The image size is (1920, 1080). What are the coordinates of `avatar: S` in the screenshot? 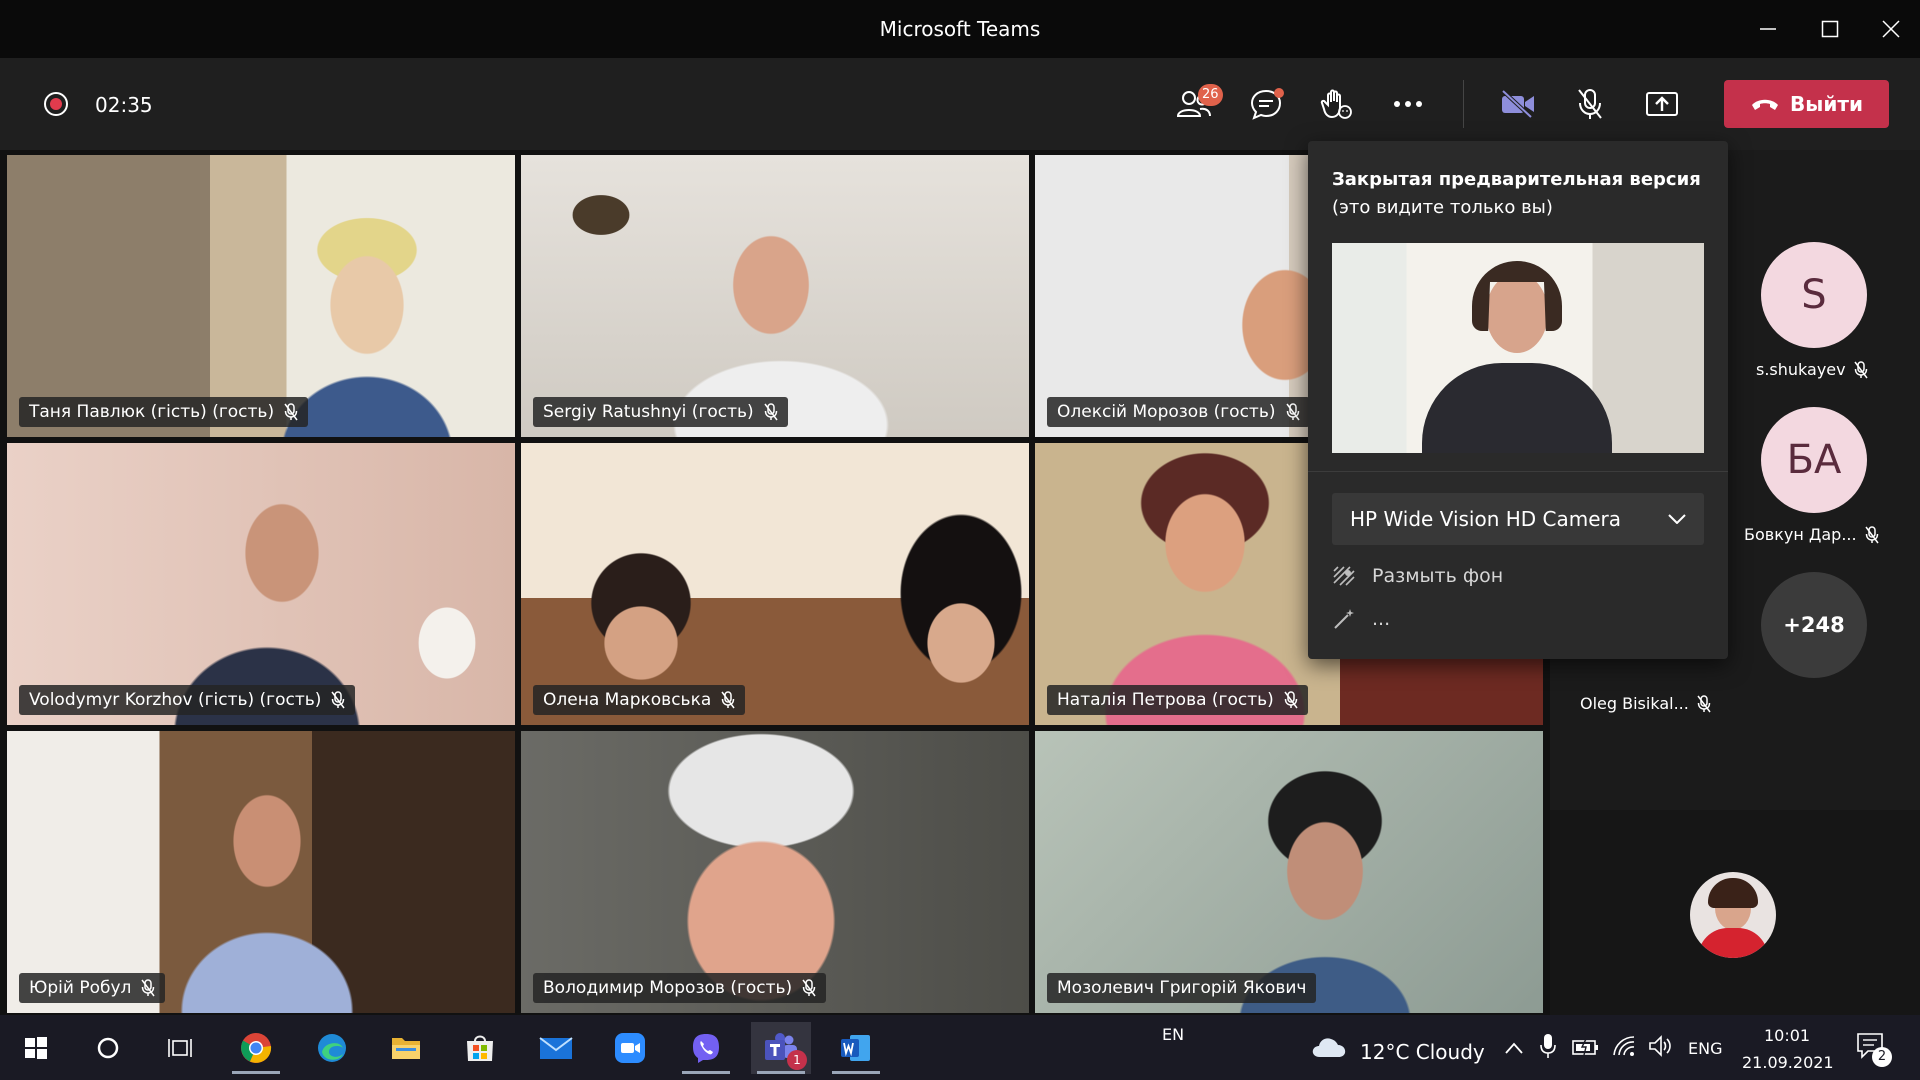 It's located at (1814, 295).